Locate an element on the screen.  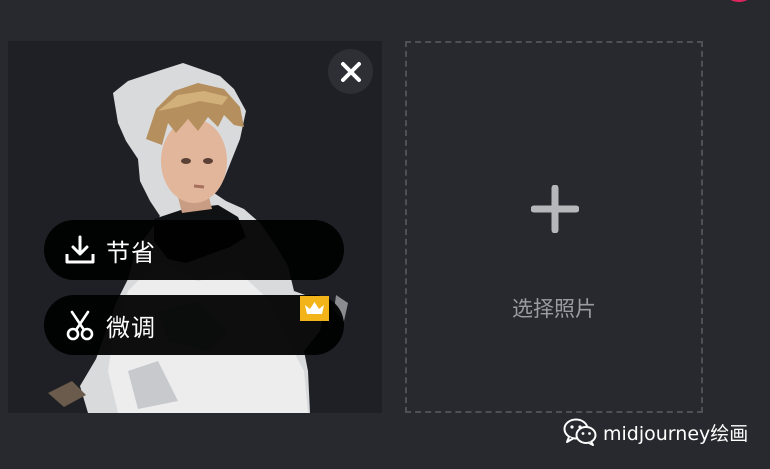
scissors-icon is located at coordinates (80, 325).